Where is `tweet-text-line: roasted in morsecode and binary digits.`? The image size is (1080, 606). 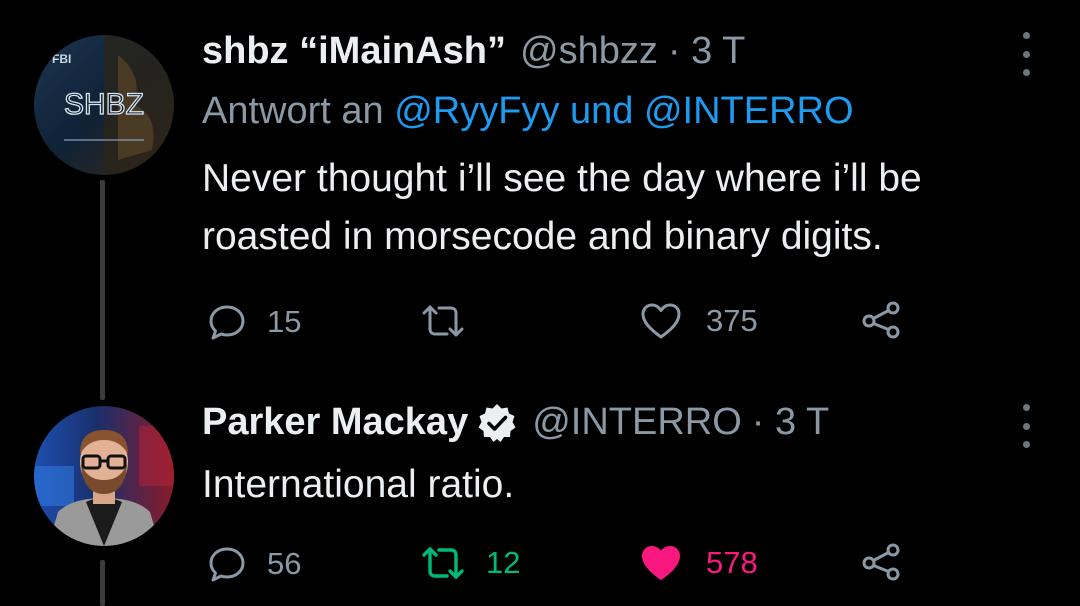
tweet-text-line: roasted in morsecode and binary digits. is located at coordinates (542, 236).